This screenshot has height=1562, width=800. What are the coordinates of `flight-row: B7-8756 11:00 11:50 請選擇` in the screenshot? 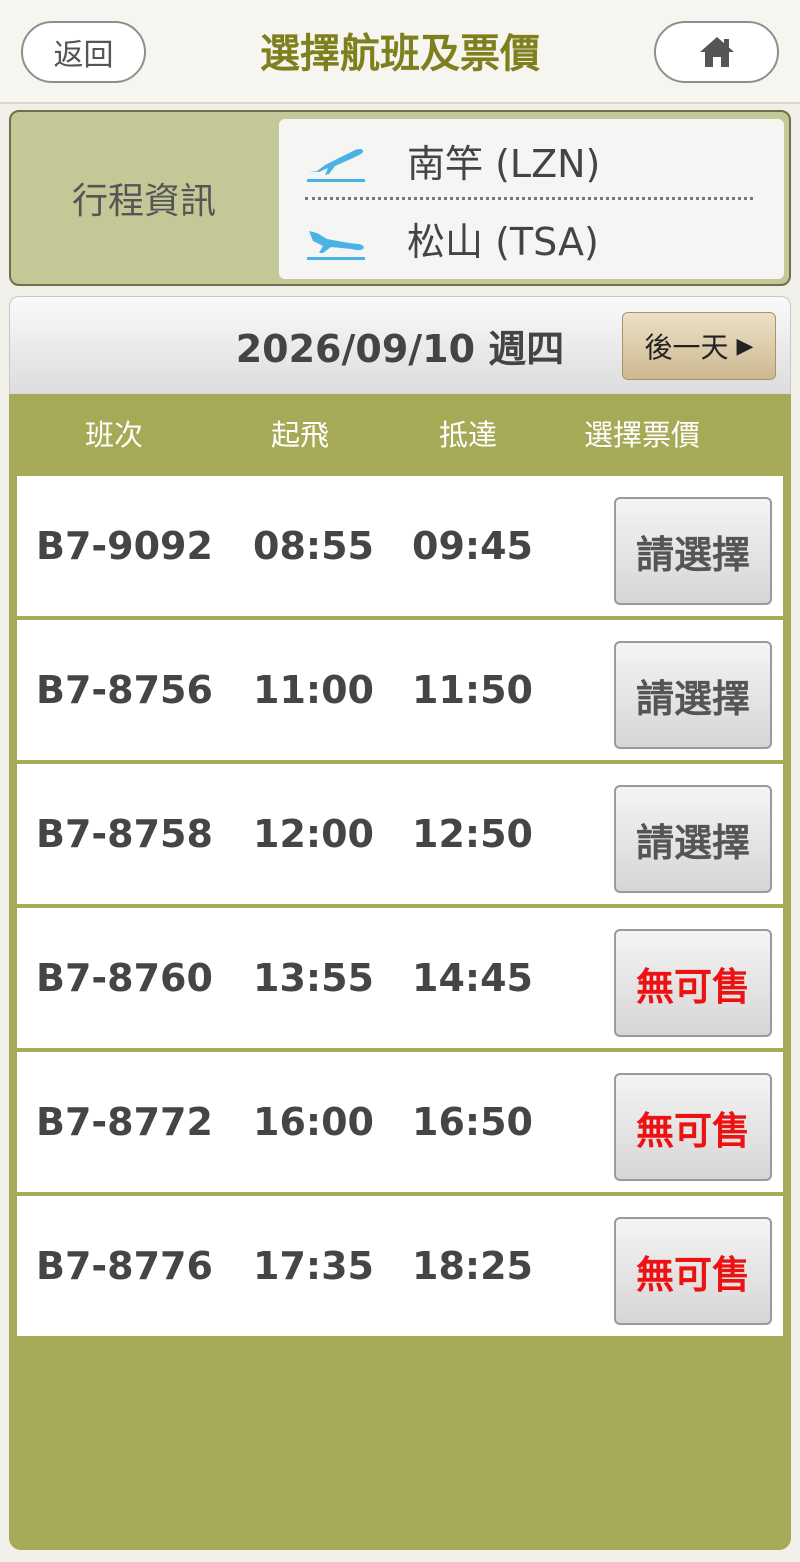 It's located at (400, 690).